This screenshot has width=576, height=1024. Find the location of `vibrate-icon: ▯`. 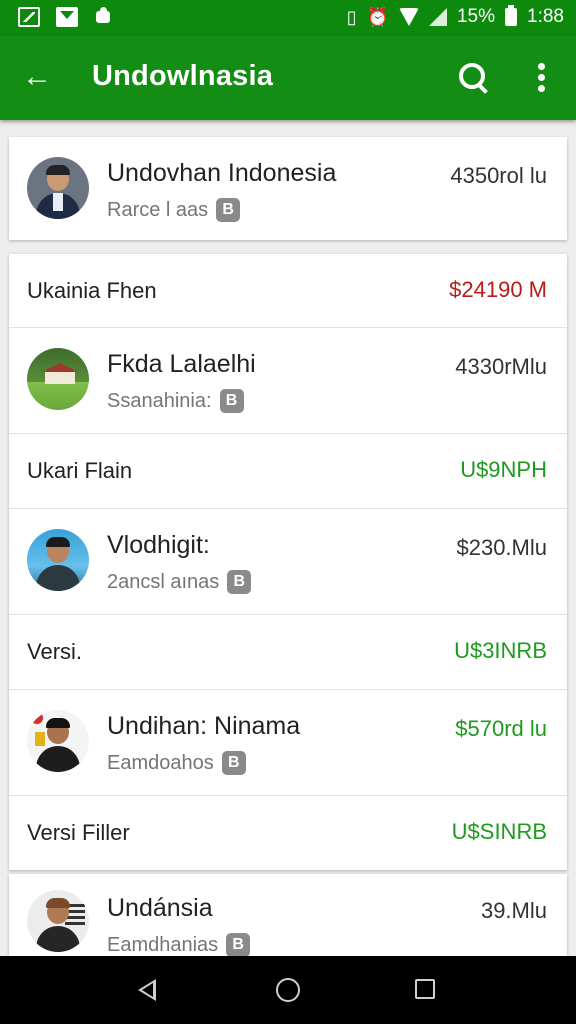

vibrate-icon: ▯ is located at coordinates (351, 17).